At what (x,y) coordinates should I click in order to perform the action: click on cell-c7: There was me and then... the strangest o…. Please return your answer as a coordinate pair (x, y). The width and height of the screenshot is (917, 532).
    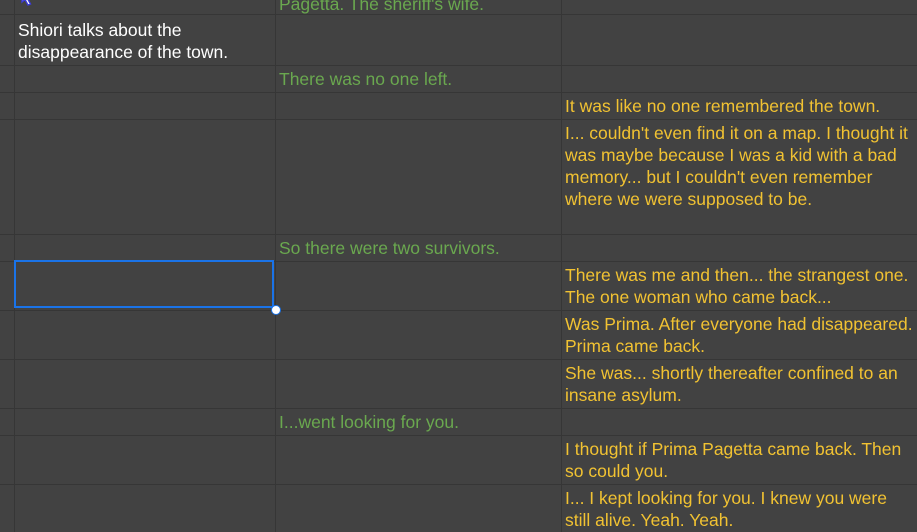
    Looking at the image, I should click on (741, 286).